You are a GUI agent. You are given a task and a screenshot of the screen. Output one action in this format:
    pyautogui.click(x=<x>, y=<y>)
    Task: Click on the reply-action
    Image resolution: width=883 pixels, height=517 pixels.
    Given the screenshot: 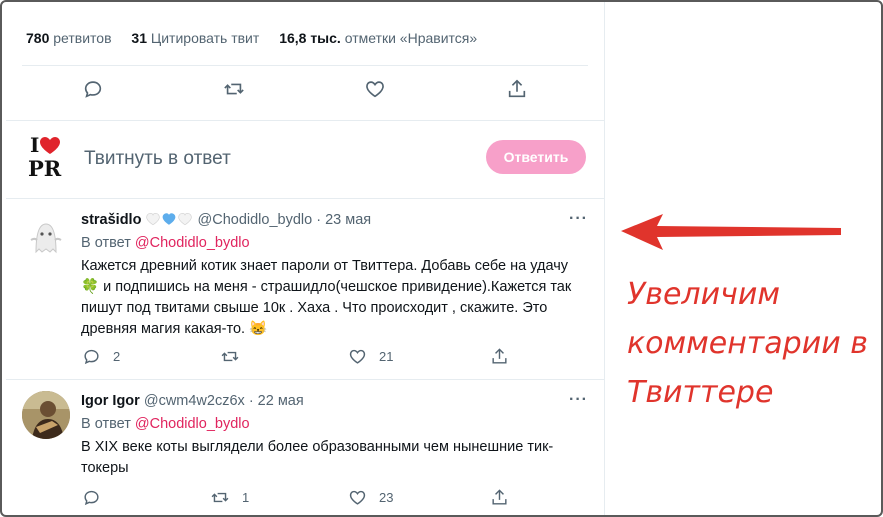 What is the action you would take?
    pyautogui.click(x=97, y=497)
    